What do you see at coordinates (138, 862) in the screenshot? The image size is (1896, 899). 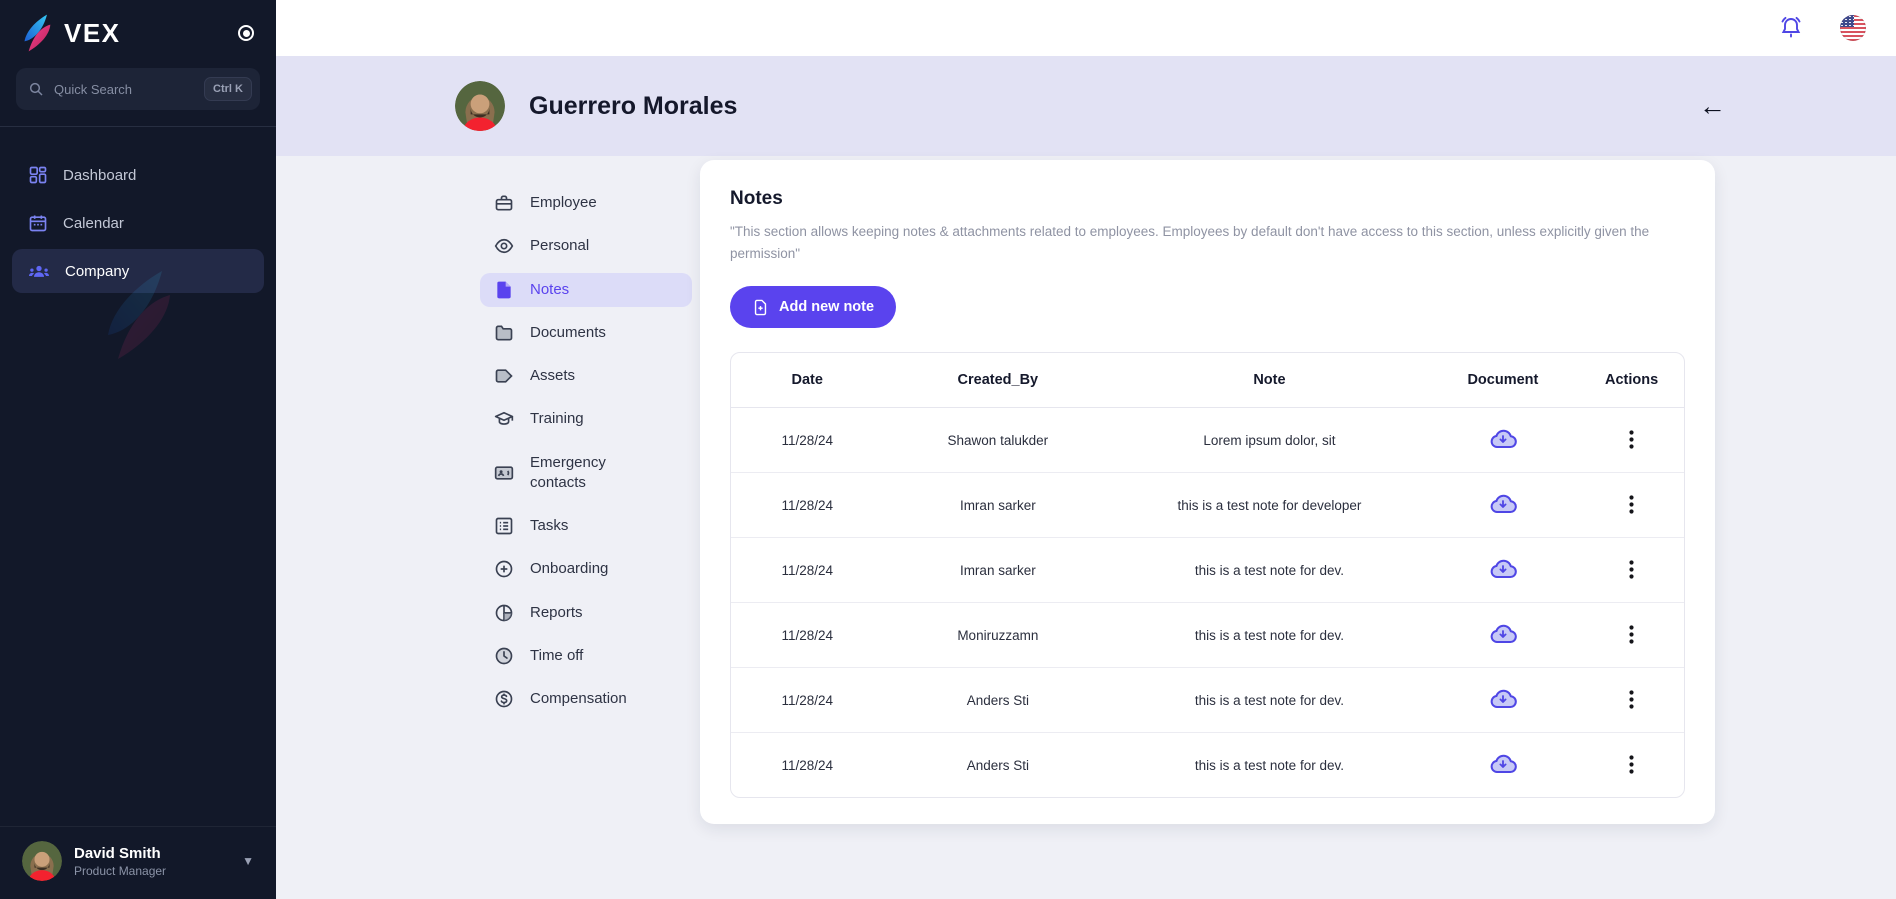 I see `current-user-menu: David Smith Product Manager ▼` at bounding box center [138, 862].